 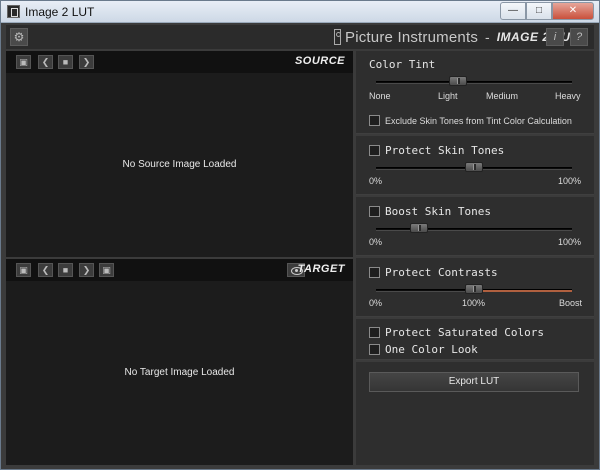 What do you see at coordinates (475, 413) in the screenshot?
I see `export-section: Export LUT` at bounding box center [475, 413].